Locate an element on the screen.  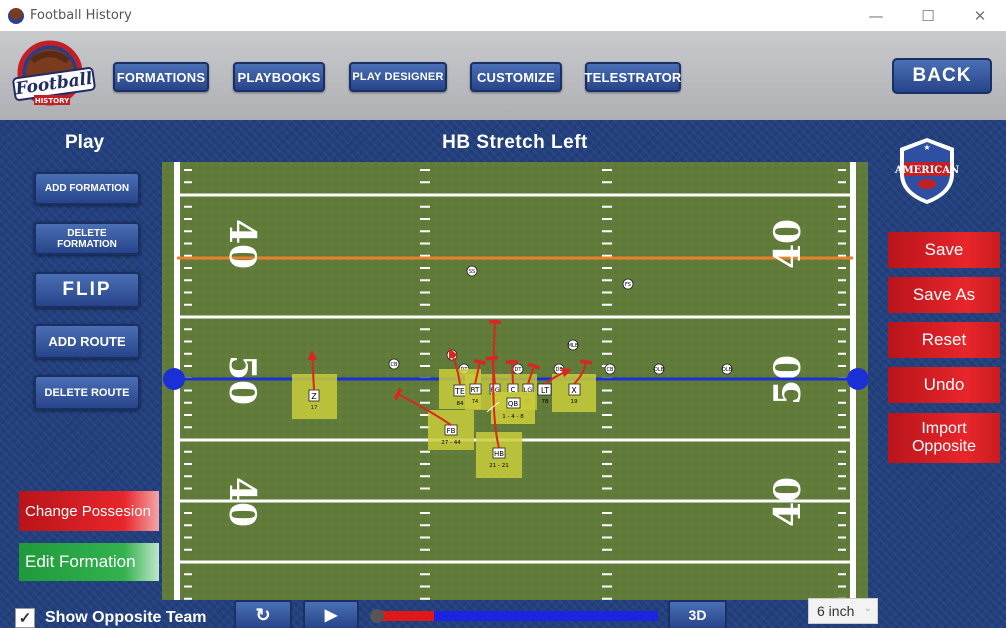
add-route-button: ADD ROUTE is located at coordinates (87, 341).